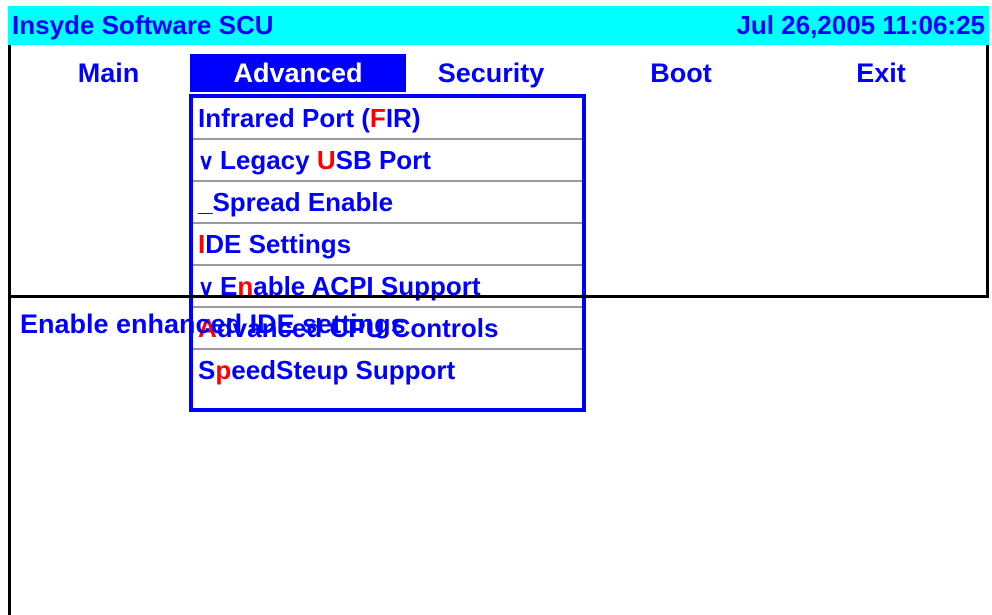  Describe the element at coordinates (284, 118) in the screenshot. I see `item-text: Infrared Port (` at that location.